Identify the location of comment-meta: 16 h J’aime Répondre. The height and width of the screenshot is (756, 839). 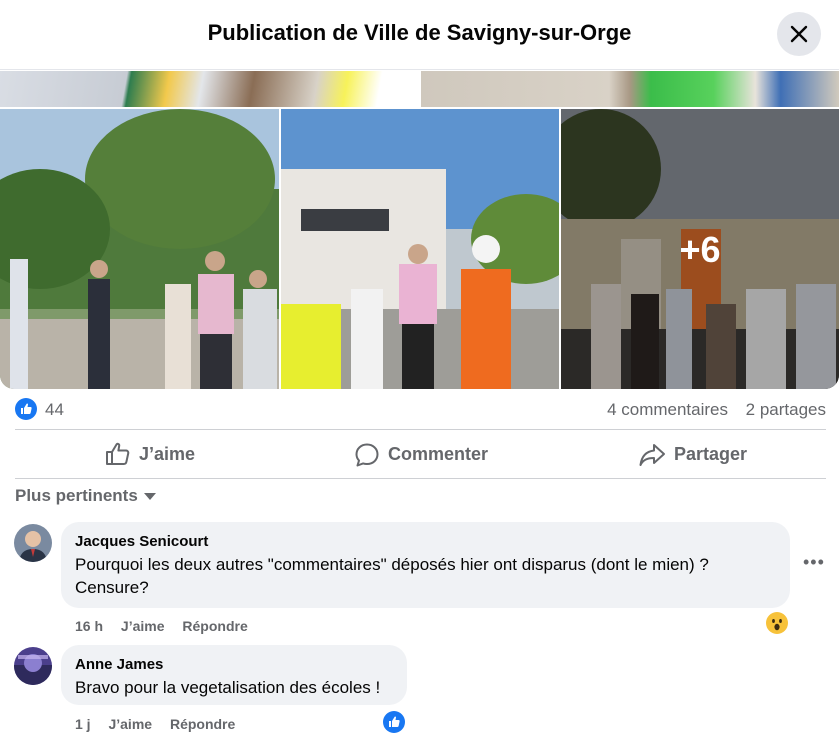
(161, 626).